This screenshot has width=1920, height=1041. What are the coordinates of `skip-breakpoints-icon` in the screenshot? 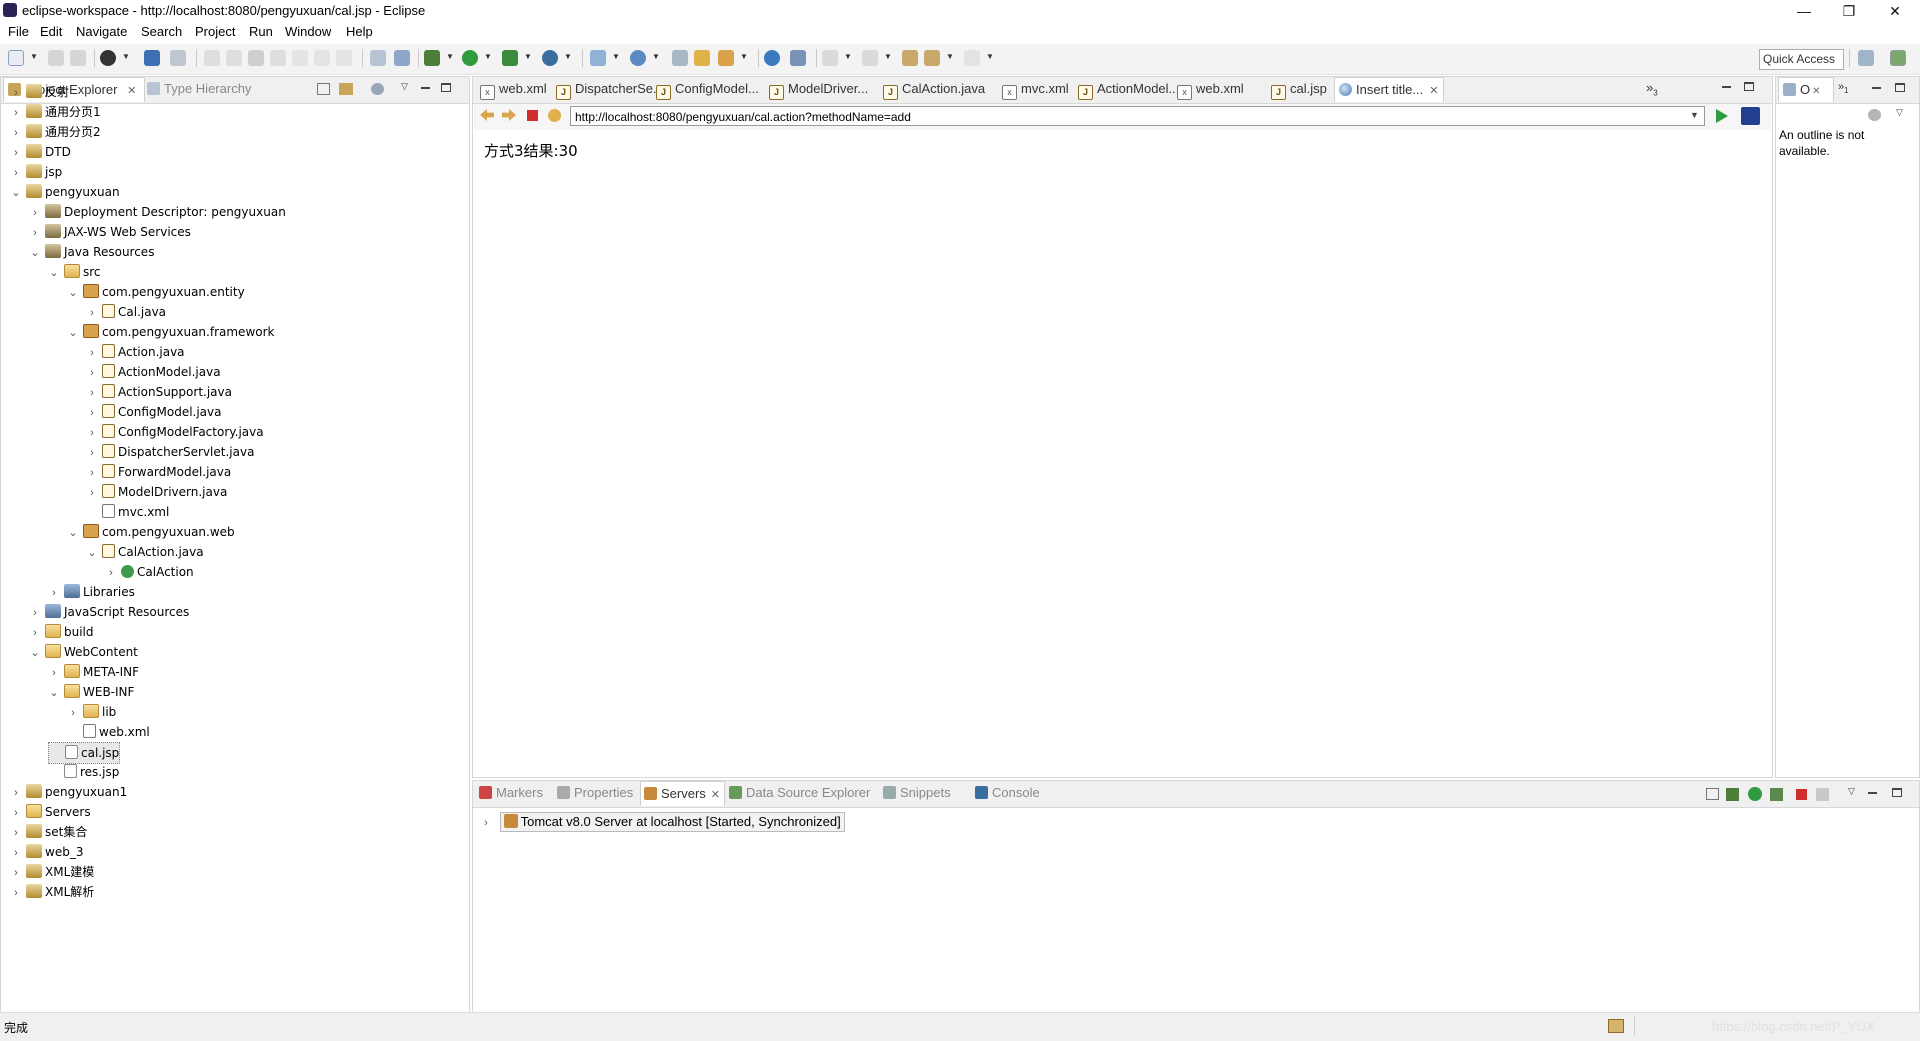 It's located at (178, 58).